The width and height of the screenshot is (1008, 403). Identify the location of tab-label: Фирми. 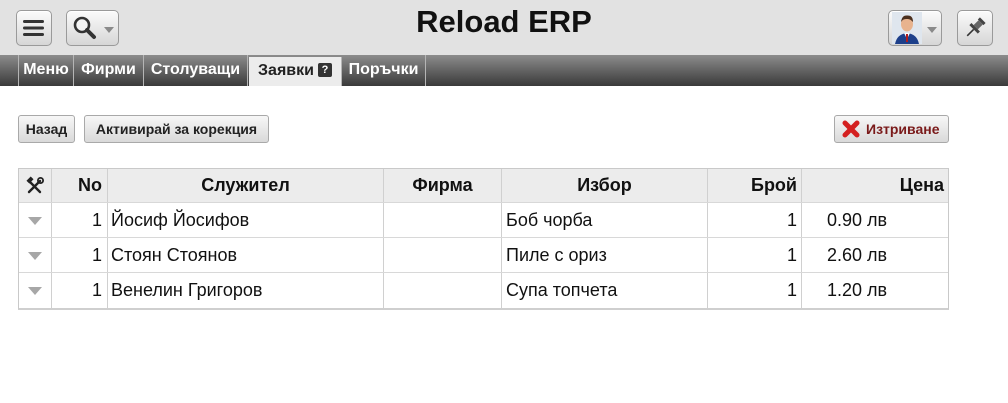
(108, 69).